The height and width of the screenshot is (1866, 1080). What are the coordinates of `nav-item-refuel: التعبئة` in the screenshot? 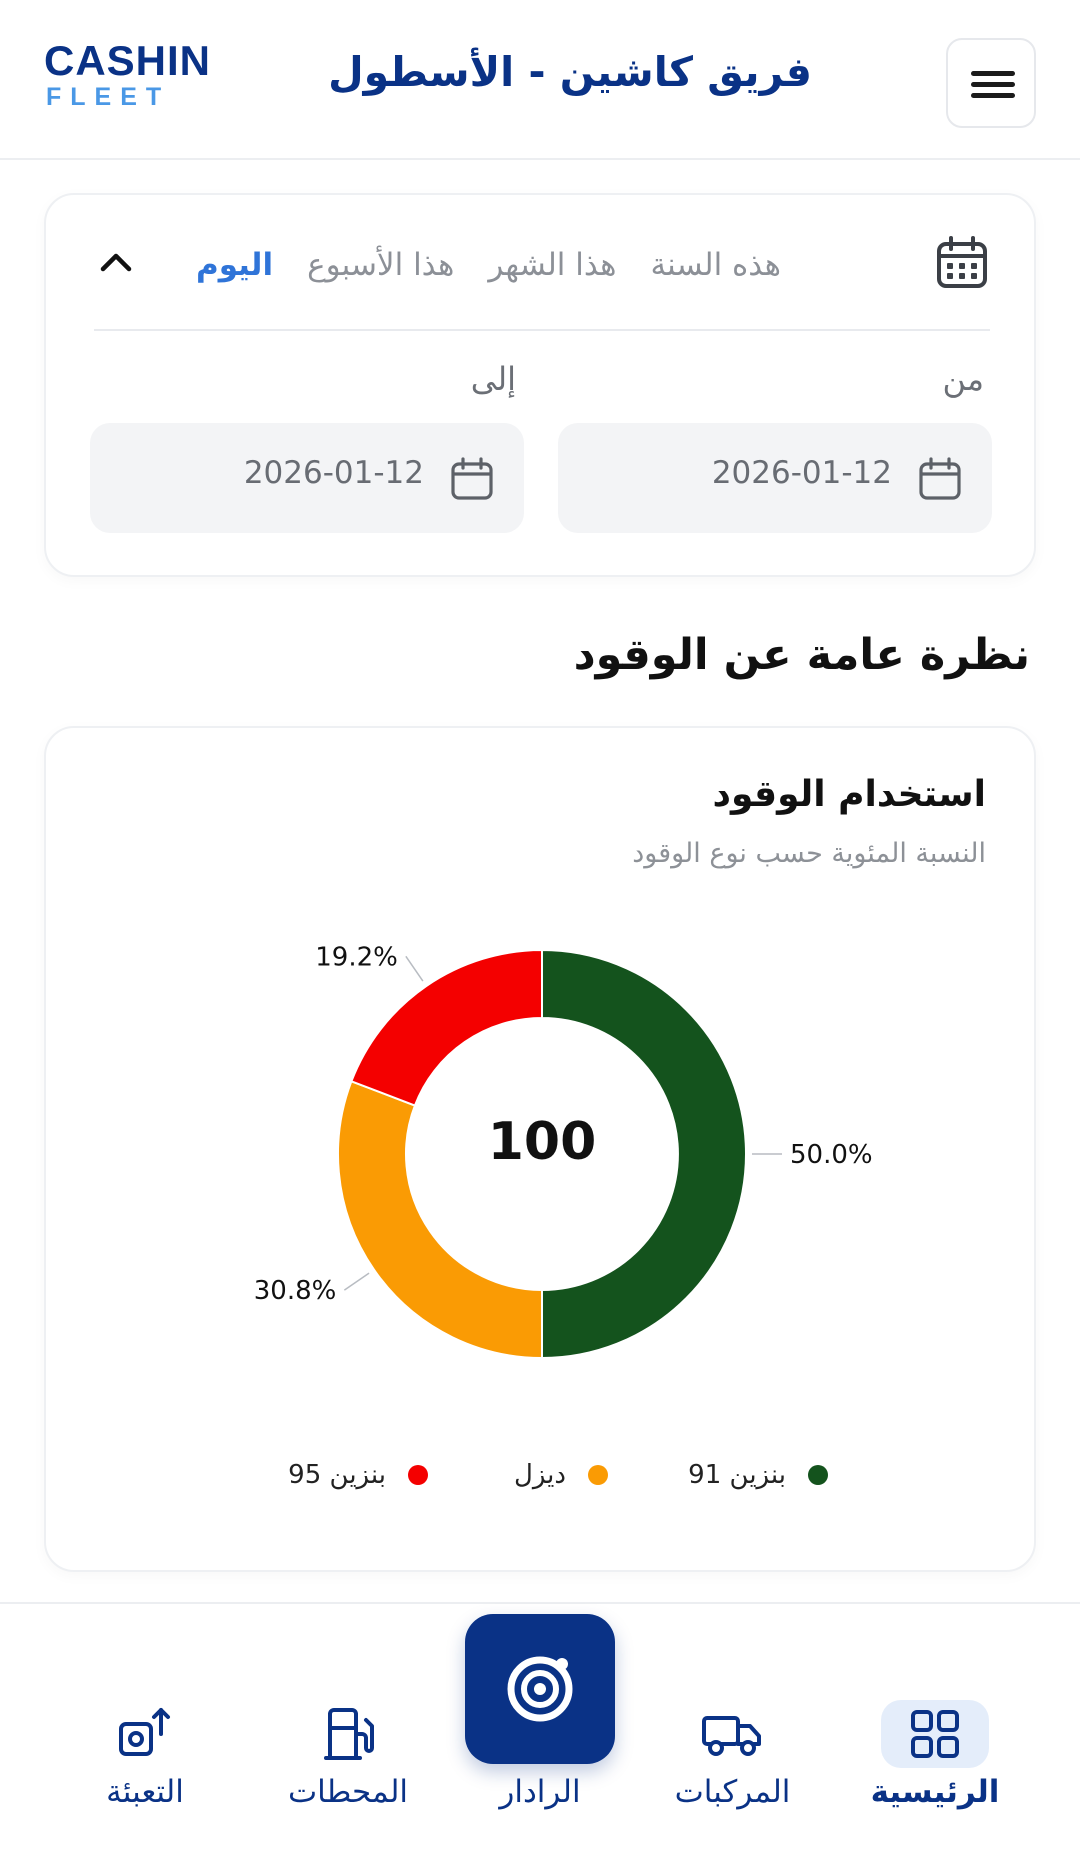 It's located at (145, 1735).